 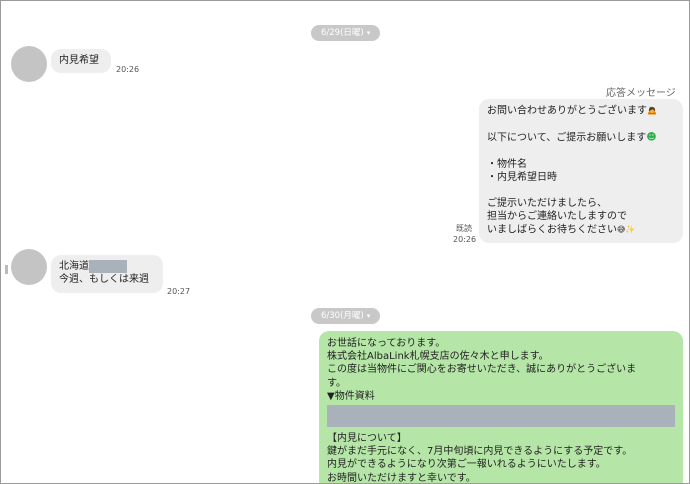 I want to click on bowing-icon: 🙇, so click(x=652, y=110).